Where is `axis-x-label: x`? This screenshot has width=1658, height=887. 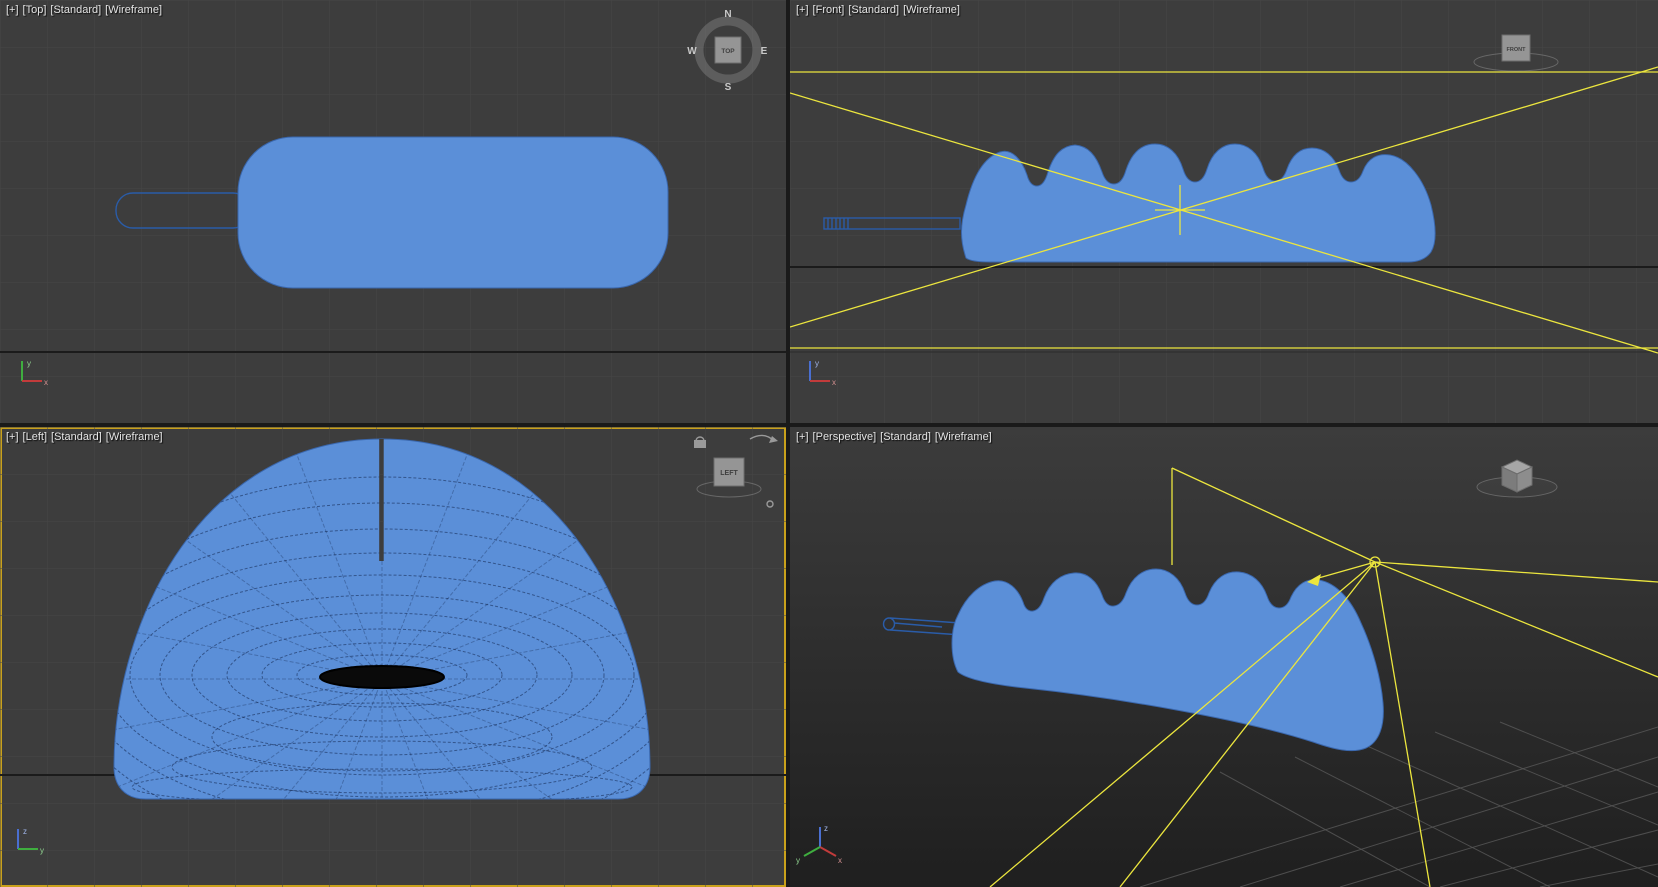 axis-x-label: x is located at coordinates (840, 860).